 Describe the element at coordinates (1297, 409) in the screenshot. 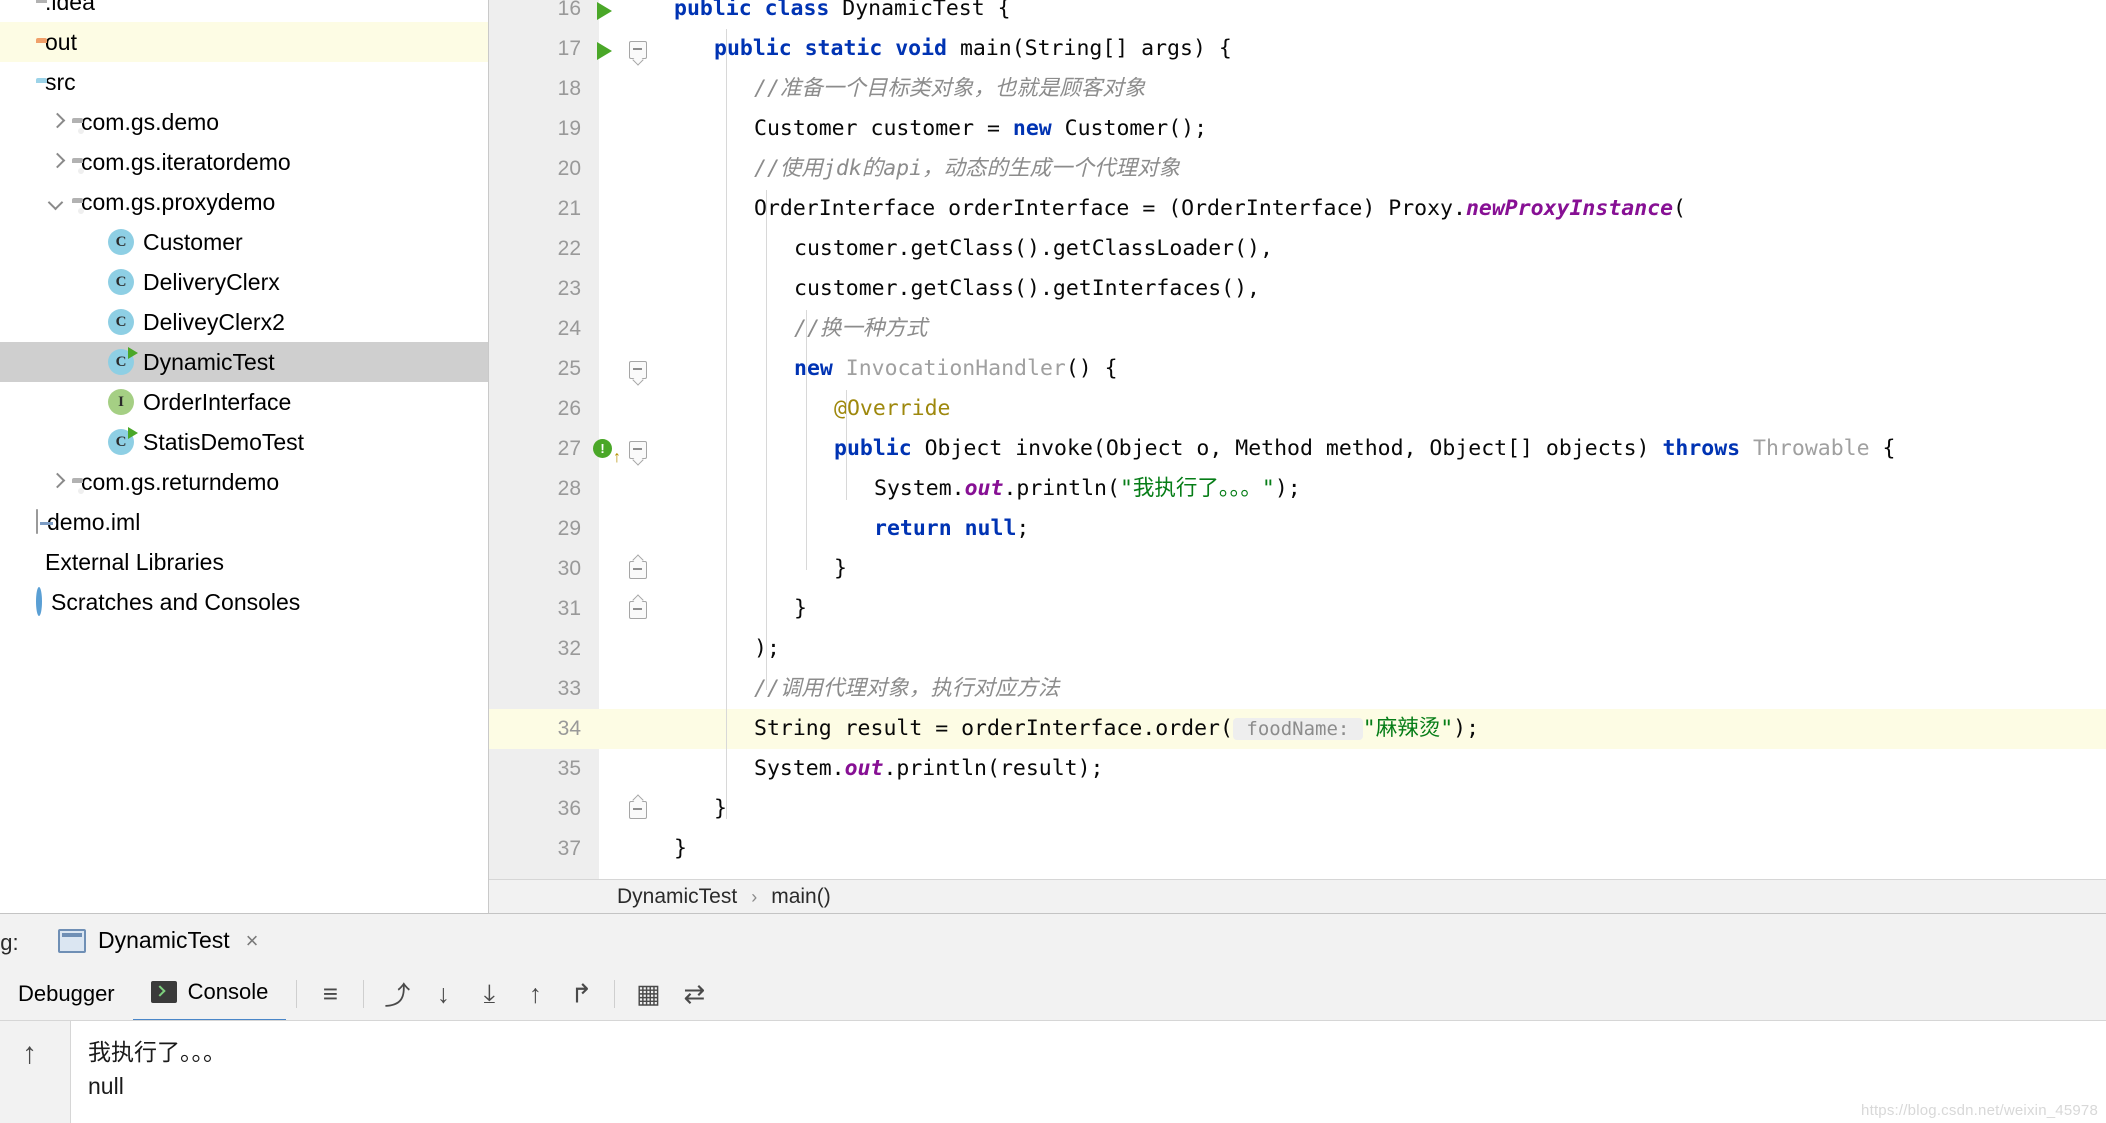

I see `code-line-26: 26 @Override` at that location.